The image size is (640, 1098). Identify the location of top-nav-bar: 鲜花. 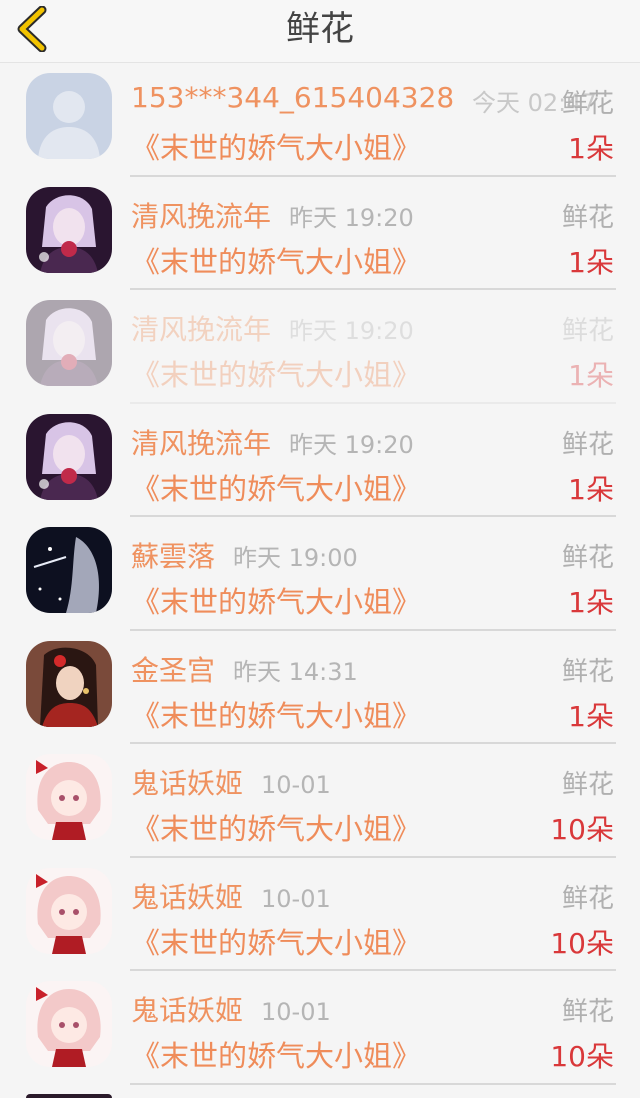
(320, 31).